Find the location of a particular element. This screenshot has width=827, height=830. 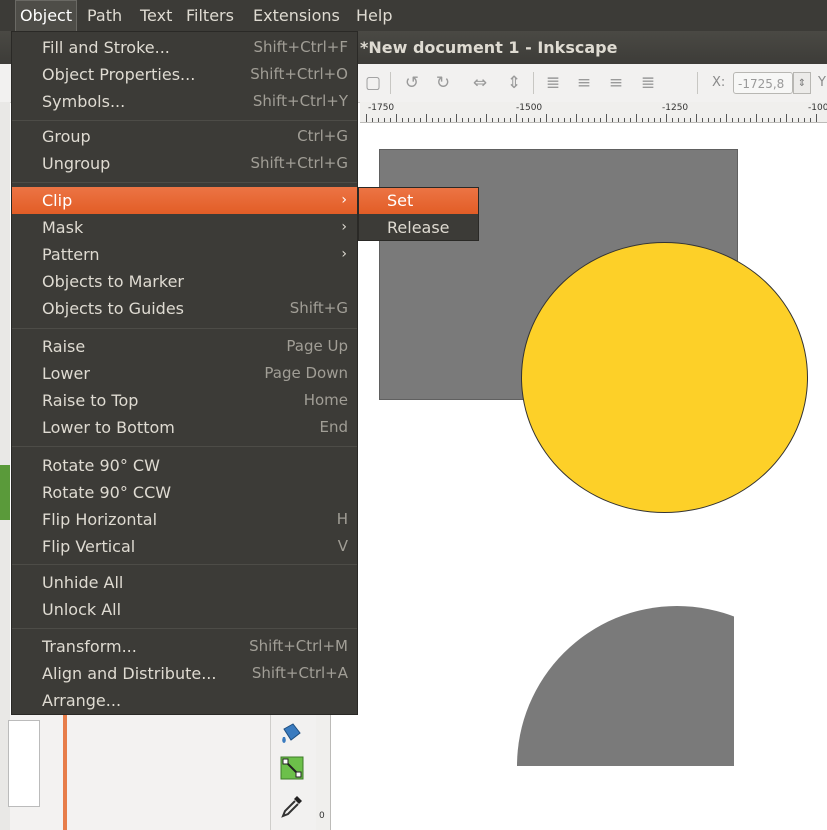

menu-extensions: Extensions is located at coordinates (296, 15).